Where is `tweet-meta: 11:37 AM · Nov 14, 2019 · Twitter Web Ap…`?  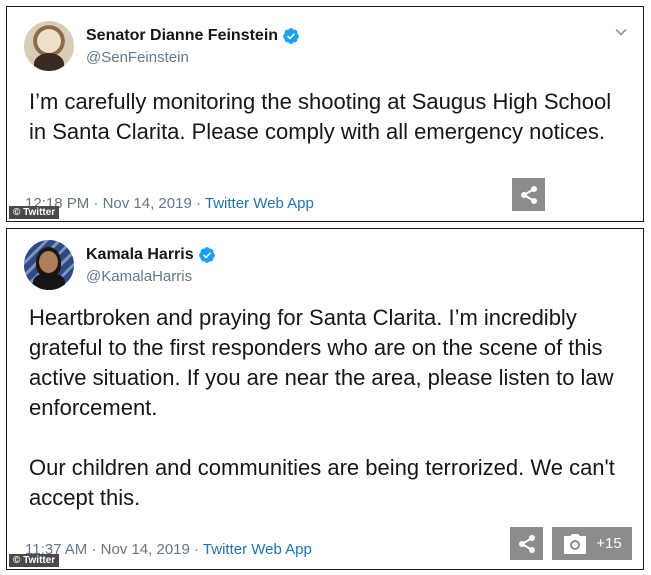
tweet-meta: 11:37 AM · Nov 14, 2019 · Twitter Web Ap… is located at coordinates (168, 549).